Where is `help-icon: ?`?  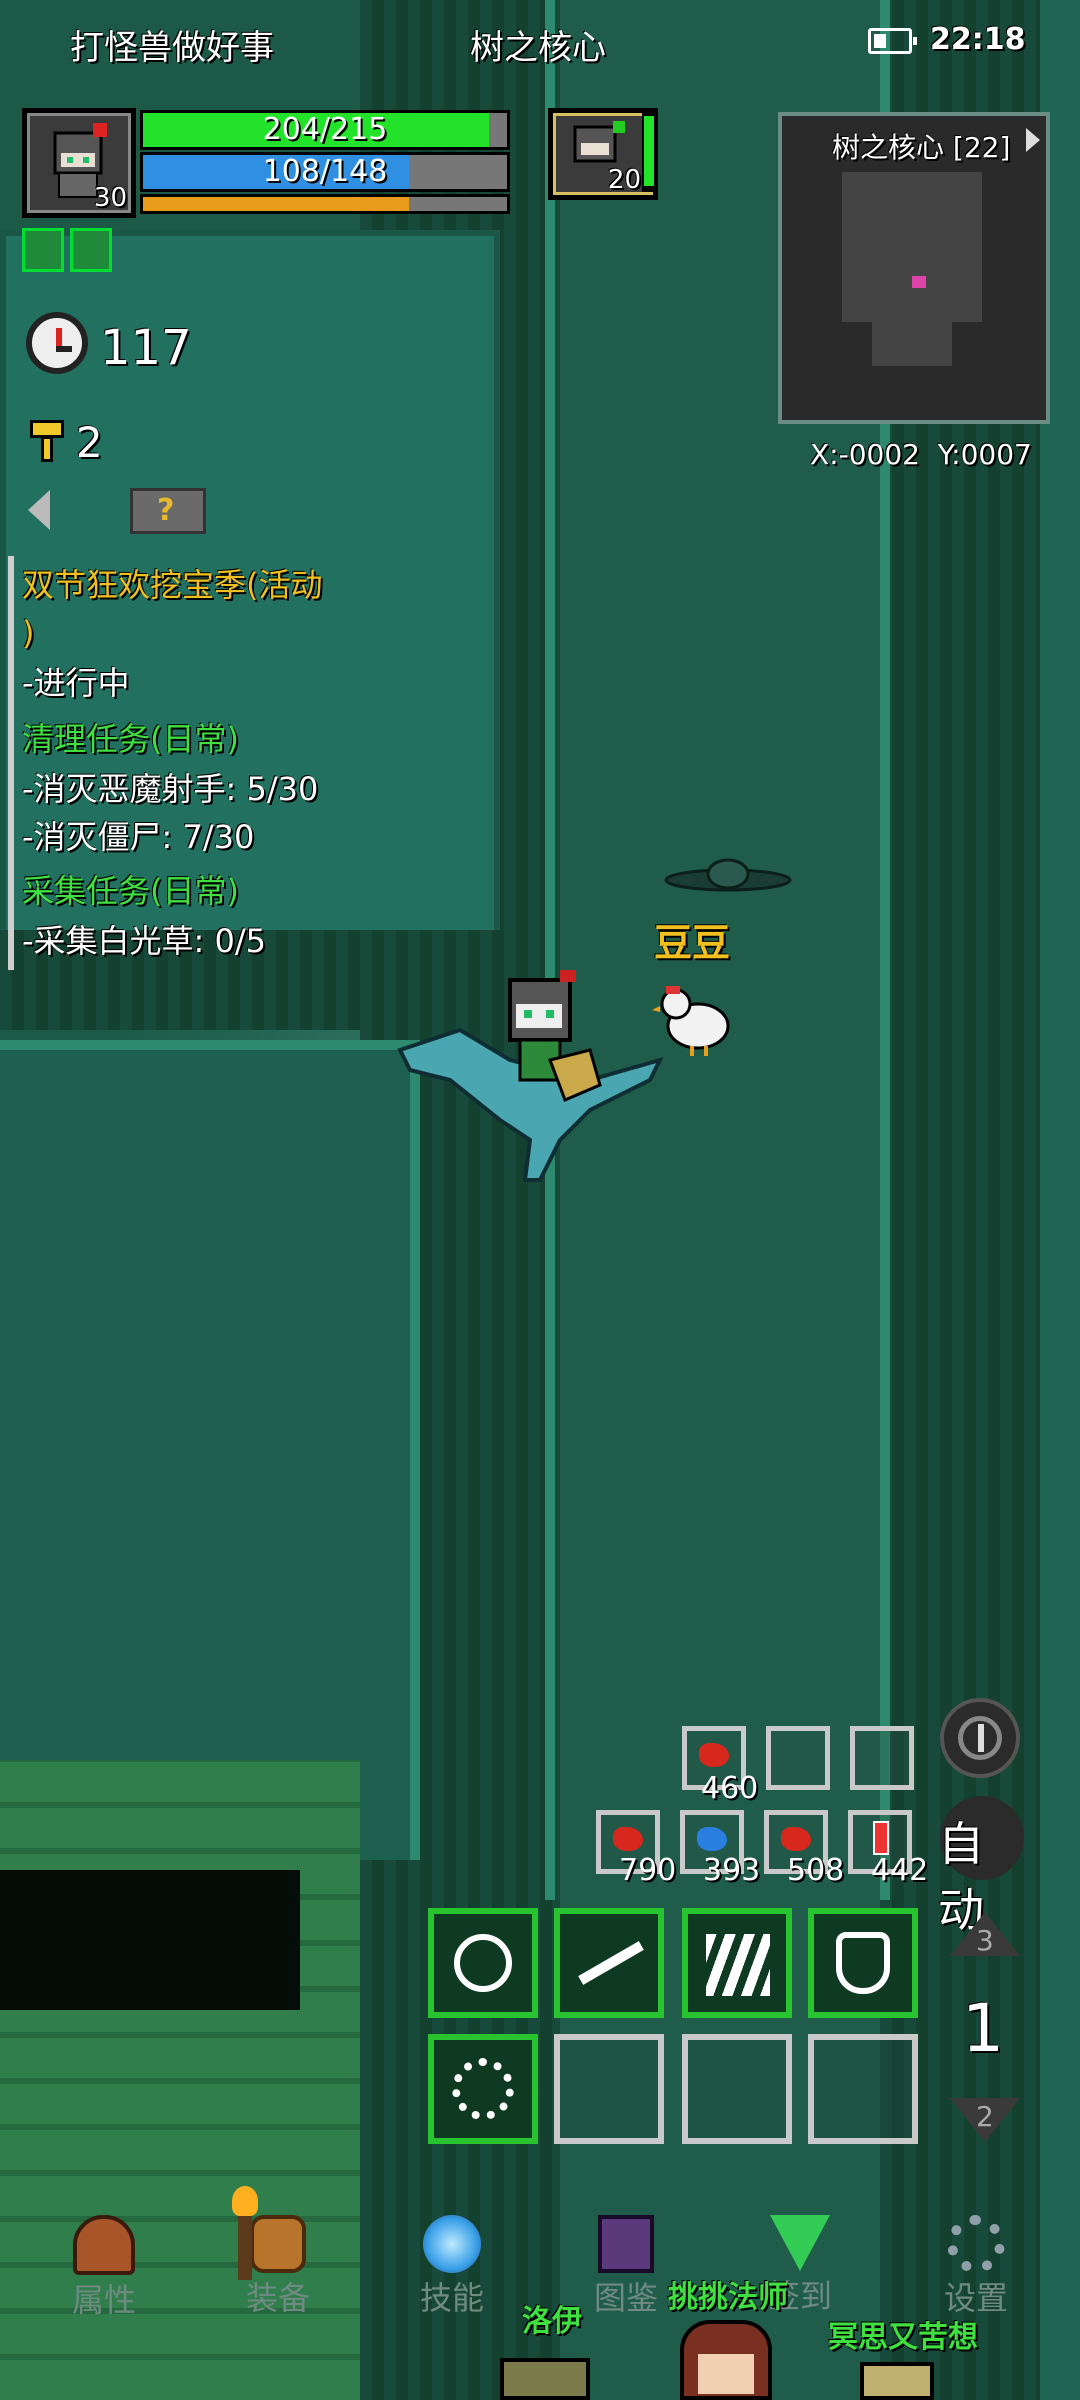 help-icon: ? is located at coordinates (166, 510).